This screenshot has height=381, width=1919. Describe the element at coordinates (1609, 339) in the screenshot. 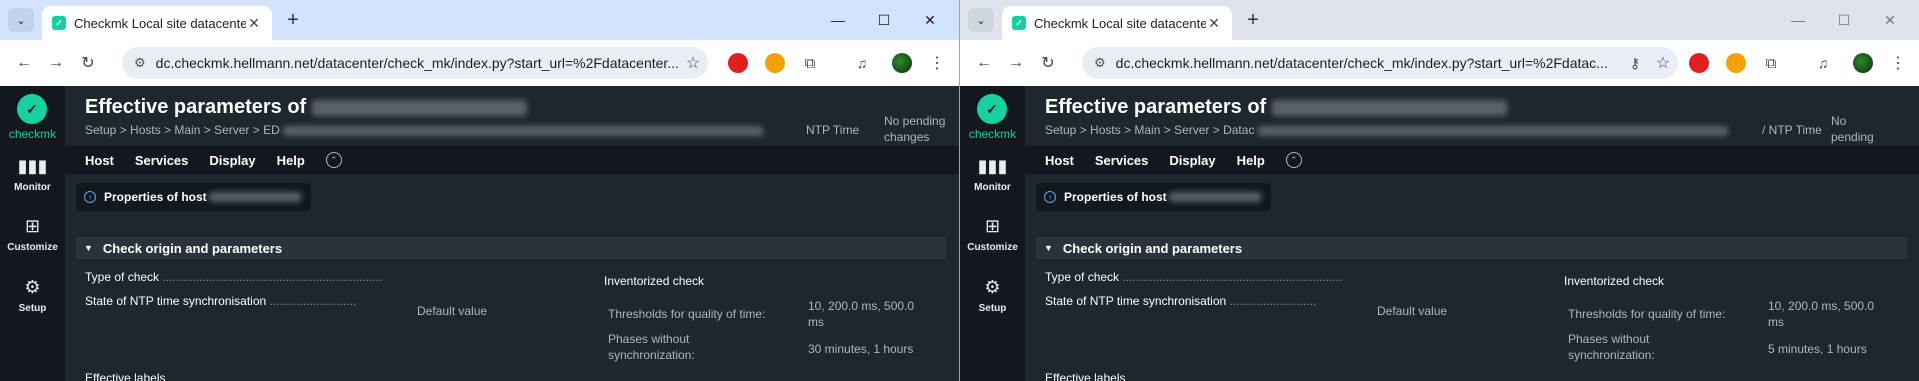

I see `phases-label-line: Phases without` at that location.